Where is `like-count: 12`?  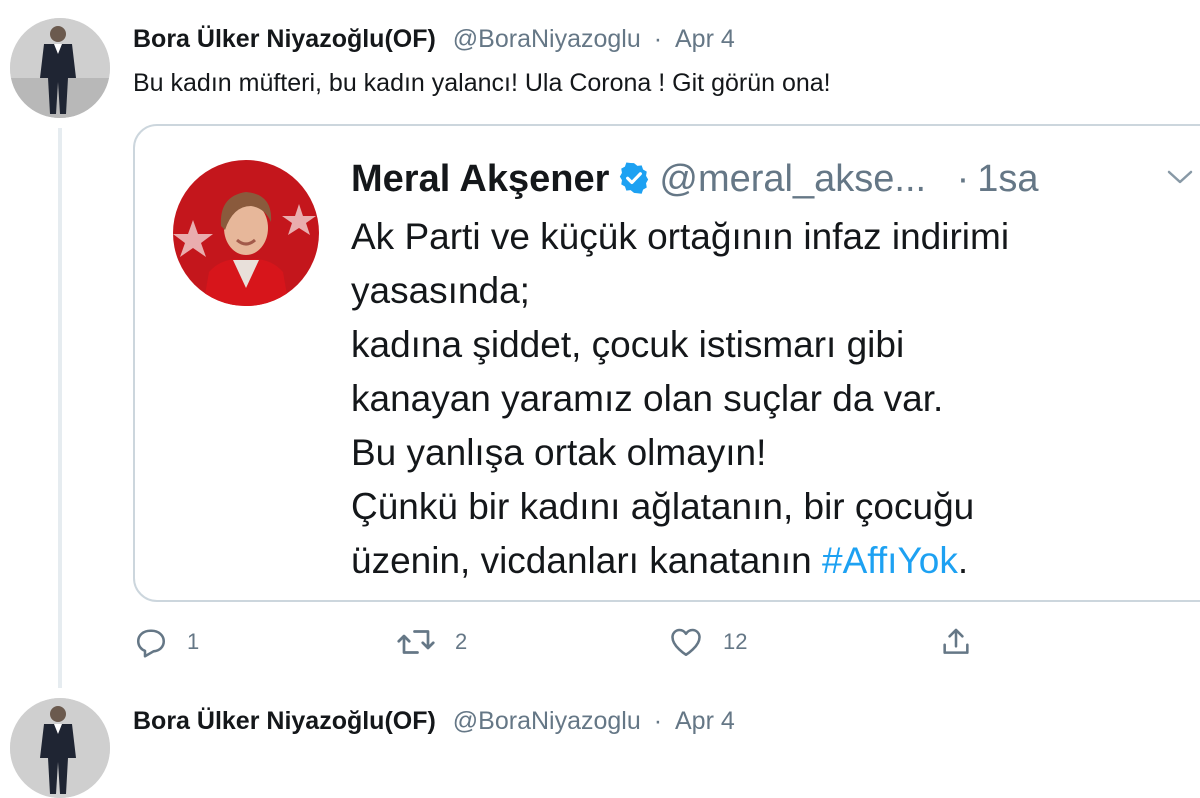
like-count: 12 is located at coordinates (735, 641).